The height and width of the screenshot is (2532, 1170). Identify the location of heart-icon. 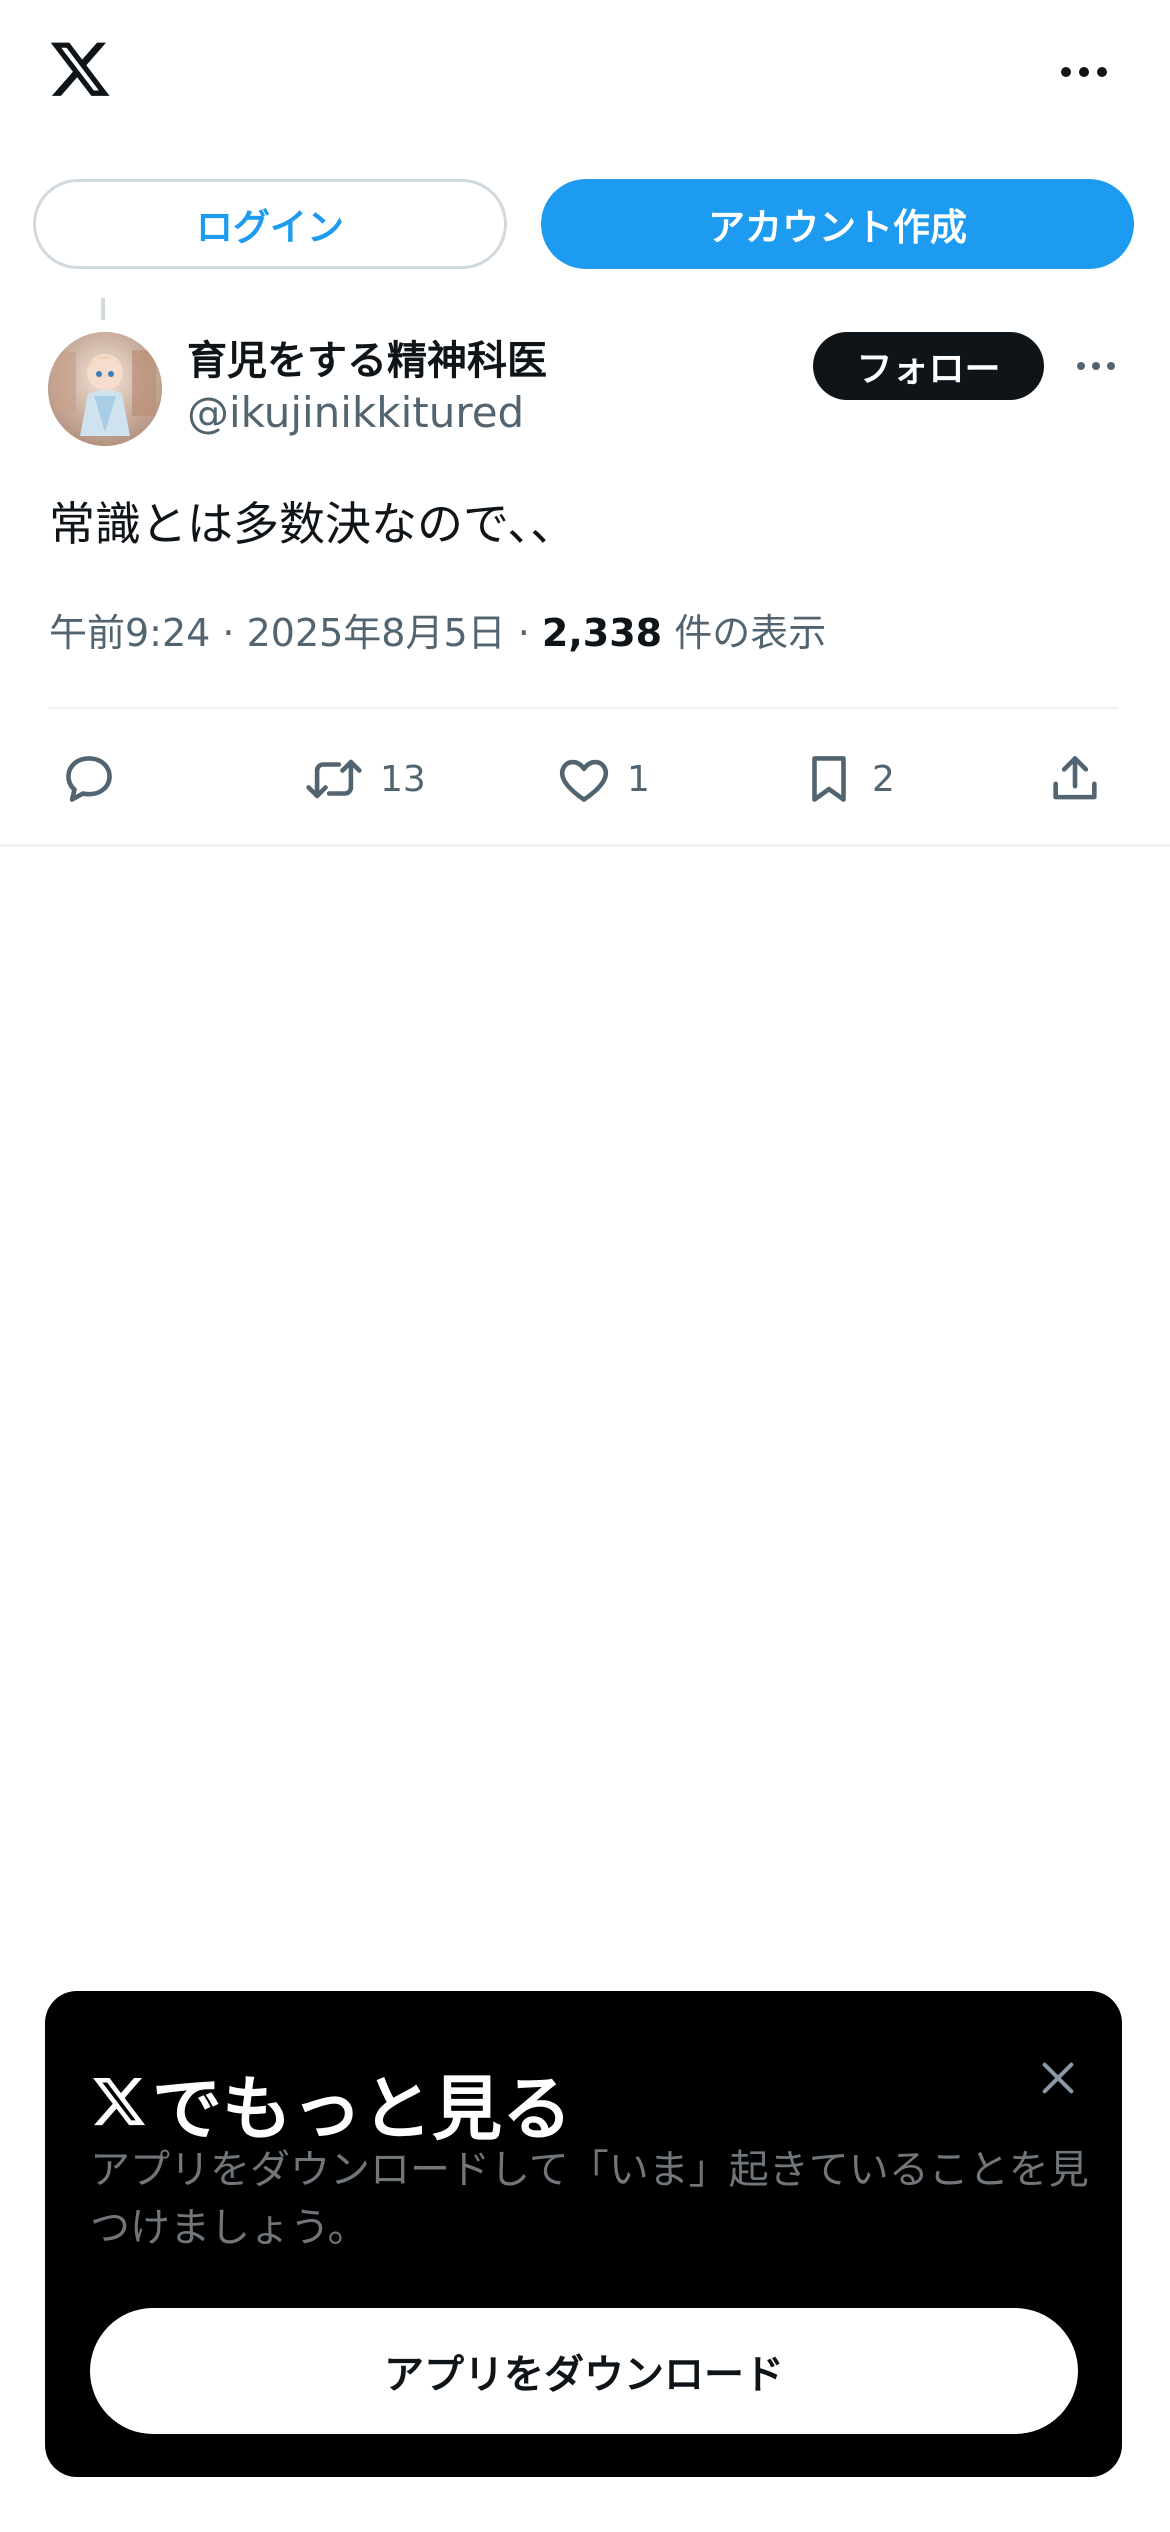
(584, 779).